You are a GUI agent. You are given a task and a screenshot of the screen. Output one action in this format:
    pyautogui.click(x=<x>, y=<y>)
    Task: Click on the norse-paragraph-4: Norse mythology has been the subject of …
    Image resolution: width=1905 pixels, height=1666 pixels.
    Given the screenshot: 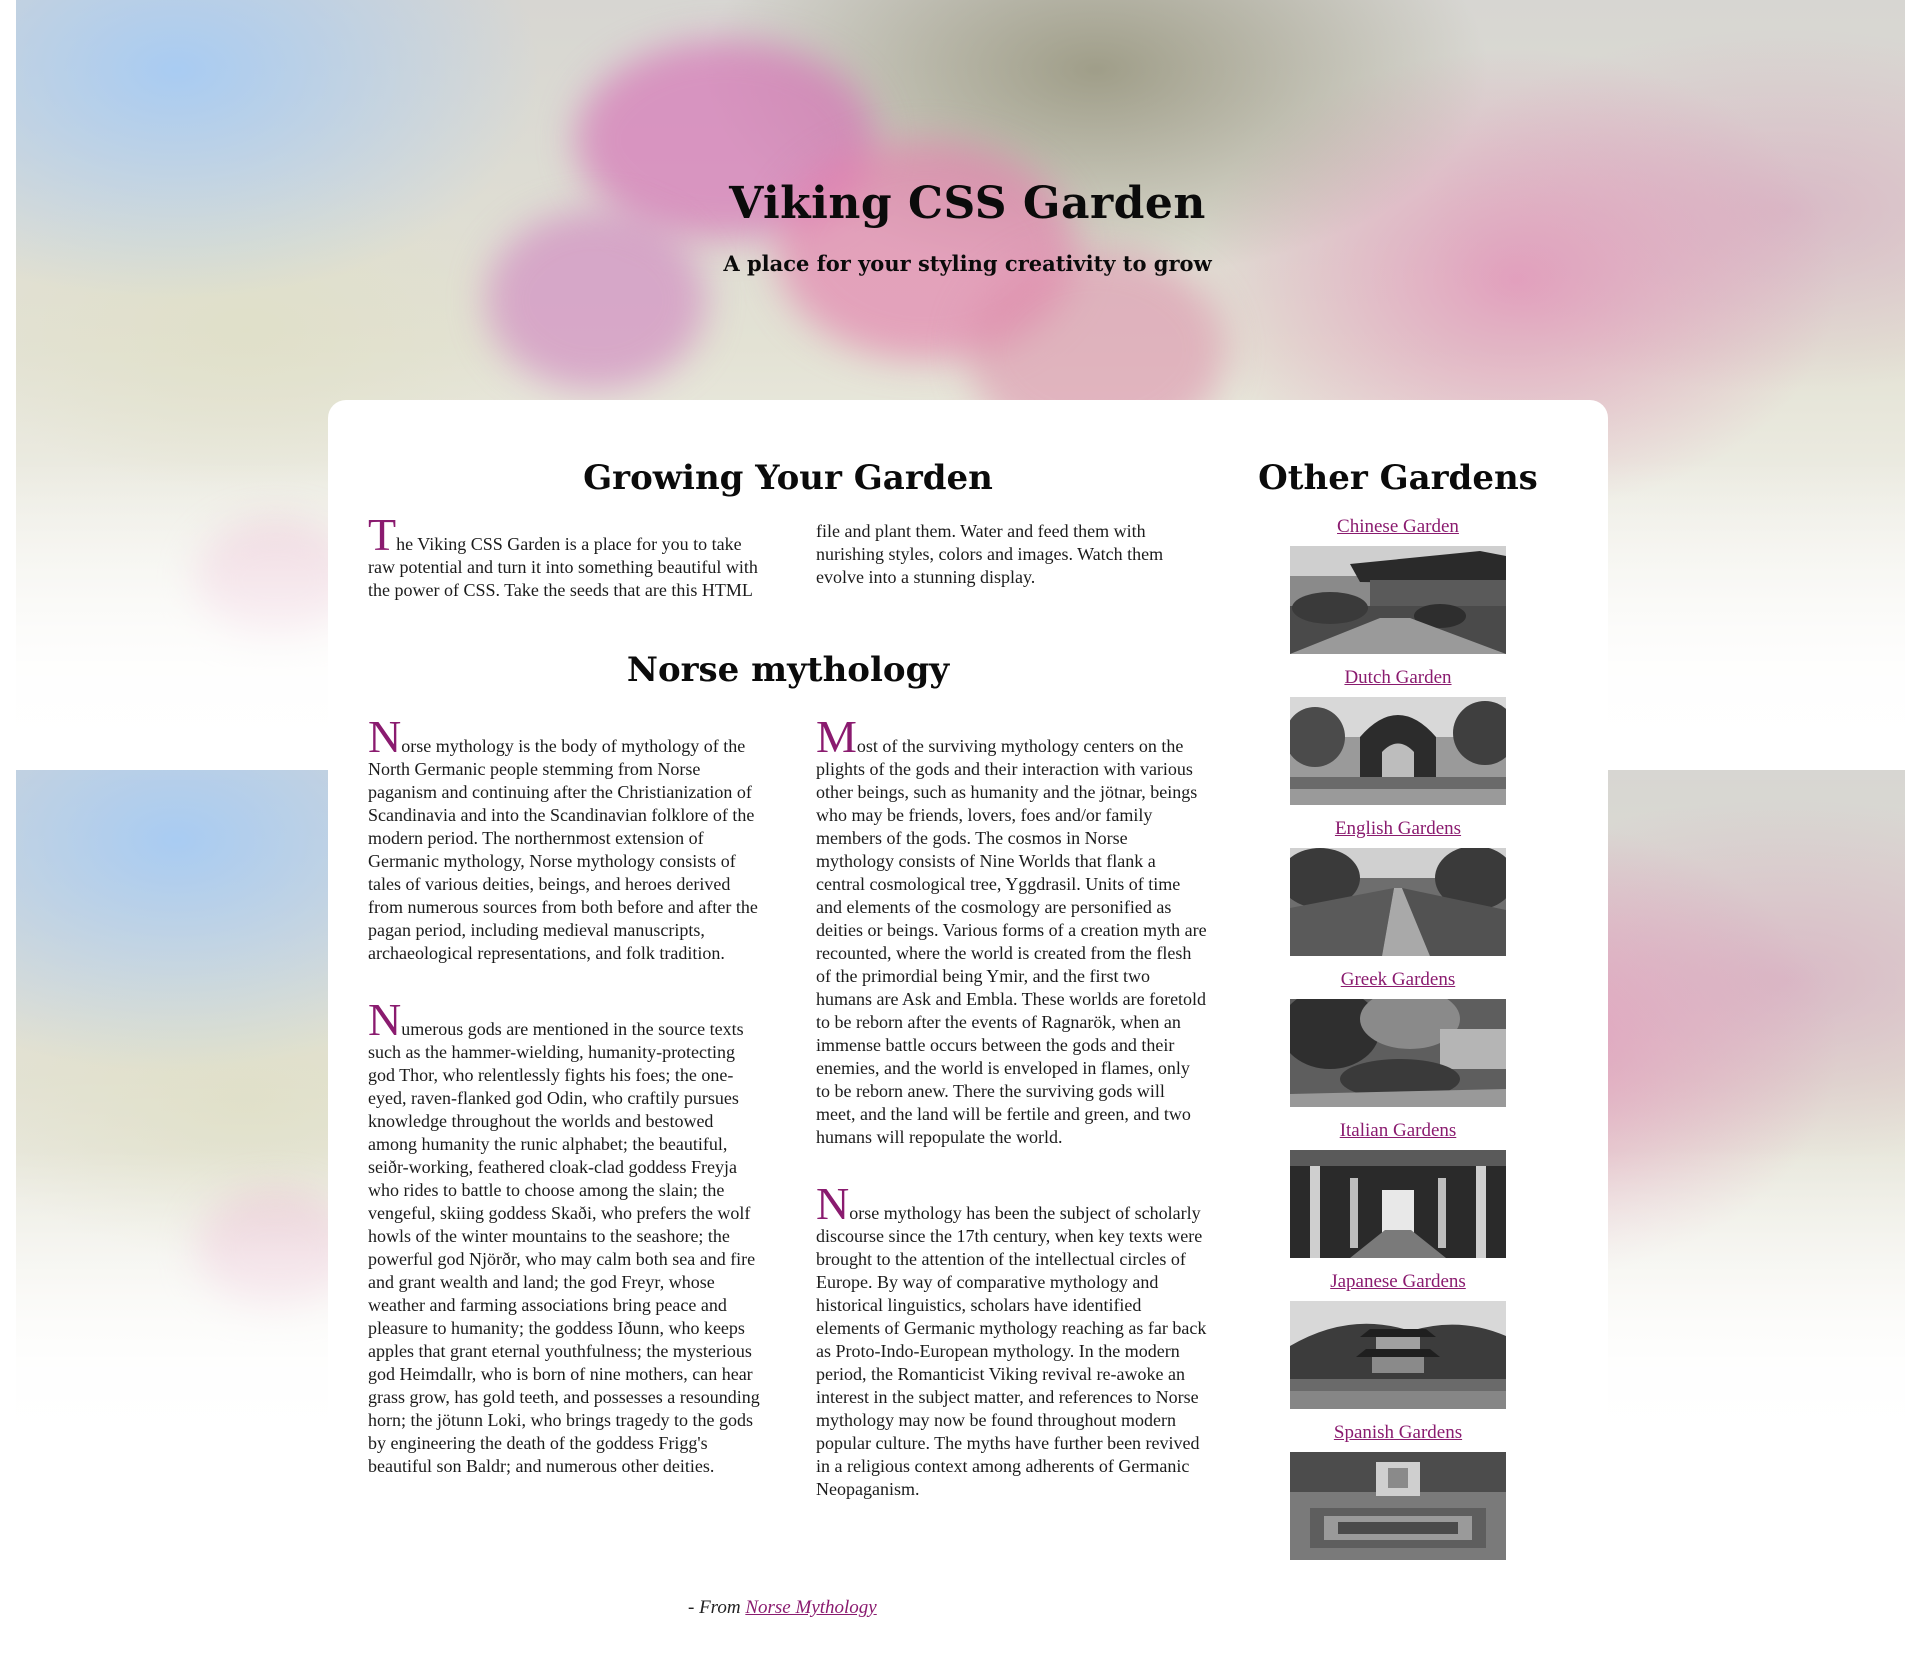 What is the action you would take?
    pyautogui.click(x=1011, y=1339)
    